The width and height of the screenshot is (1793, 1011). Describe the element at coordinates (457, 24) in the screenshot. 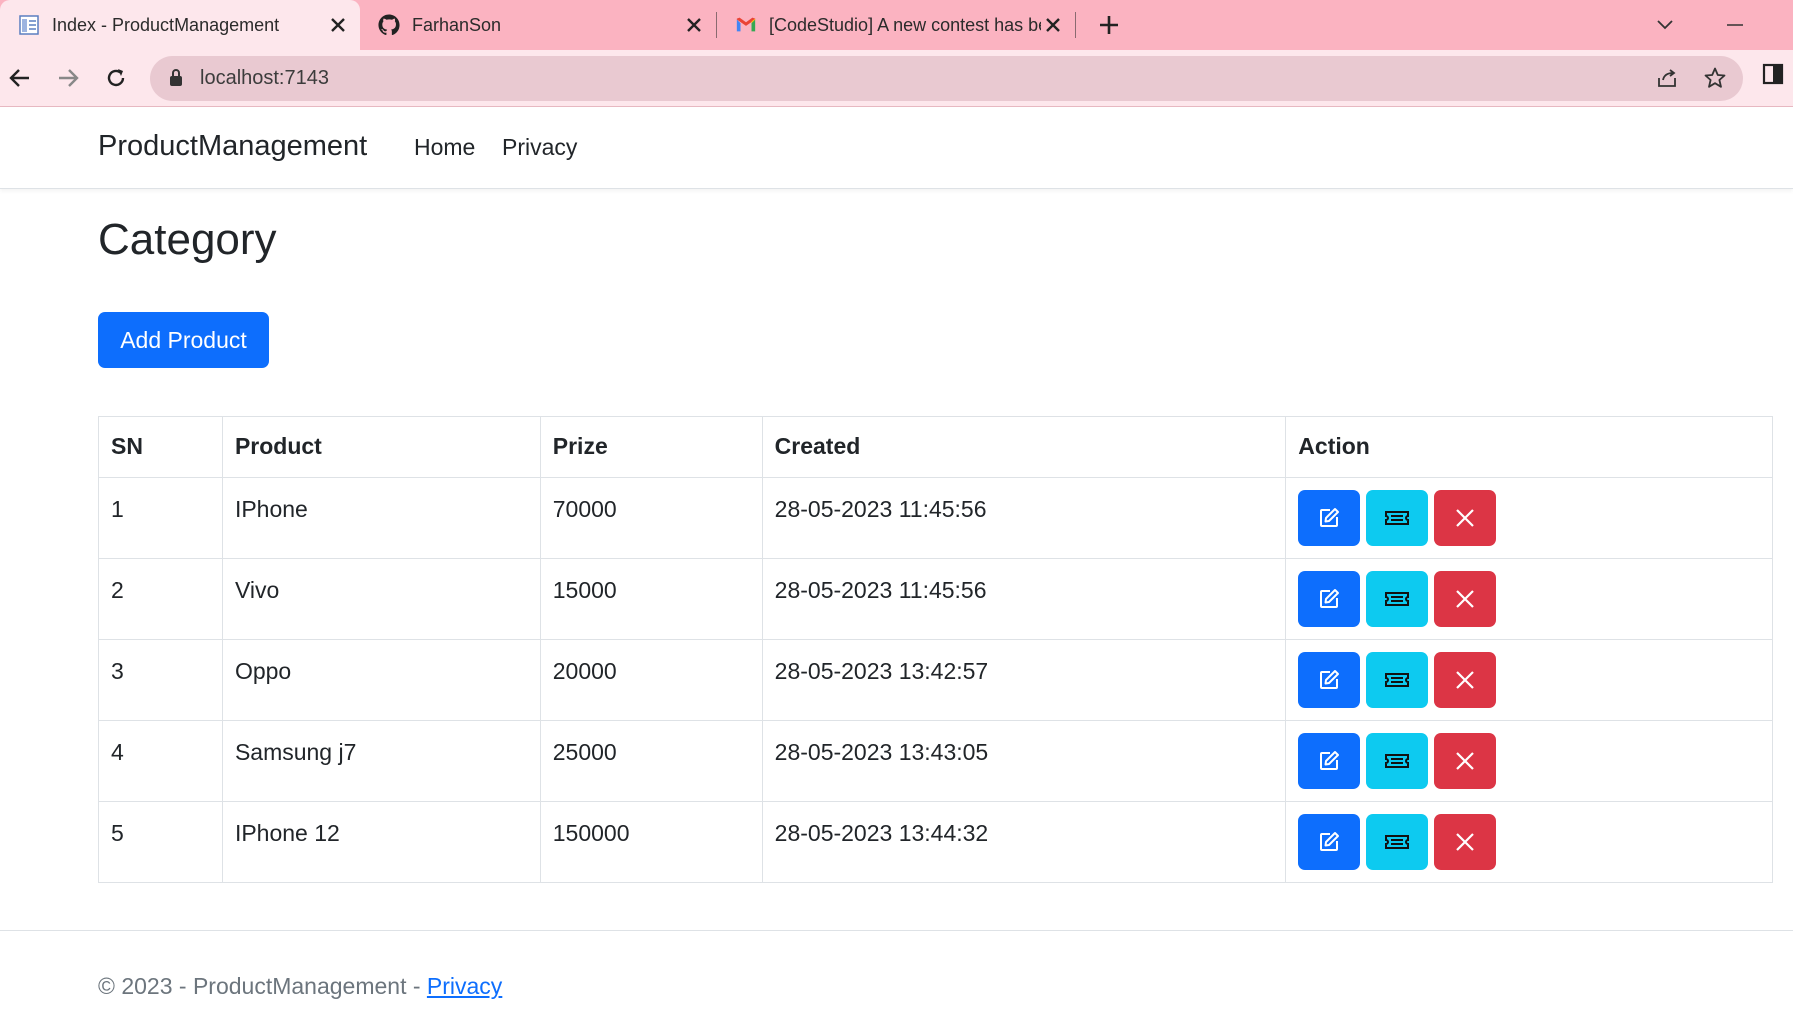

I see `tab-title: FarhanSon` at that location.